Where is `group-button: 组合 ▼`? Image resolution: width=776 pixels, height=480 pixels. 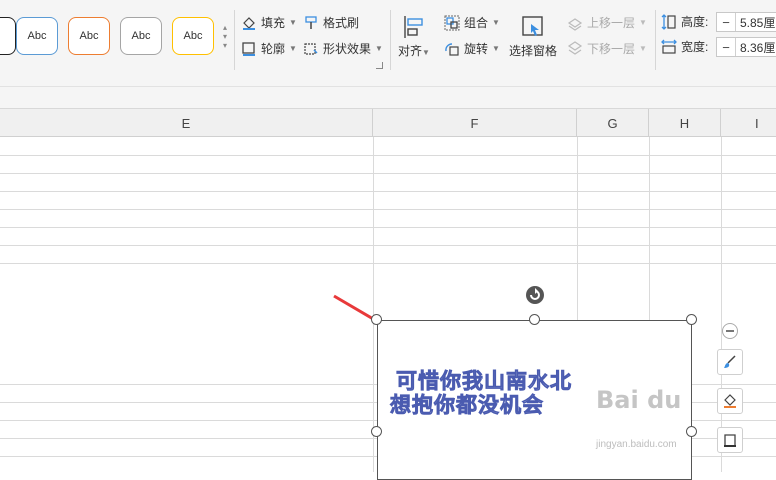 group-button: 组合 ▼ is located at coordinates (472, 22).